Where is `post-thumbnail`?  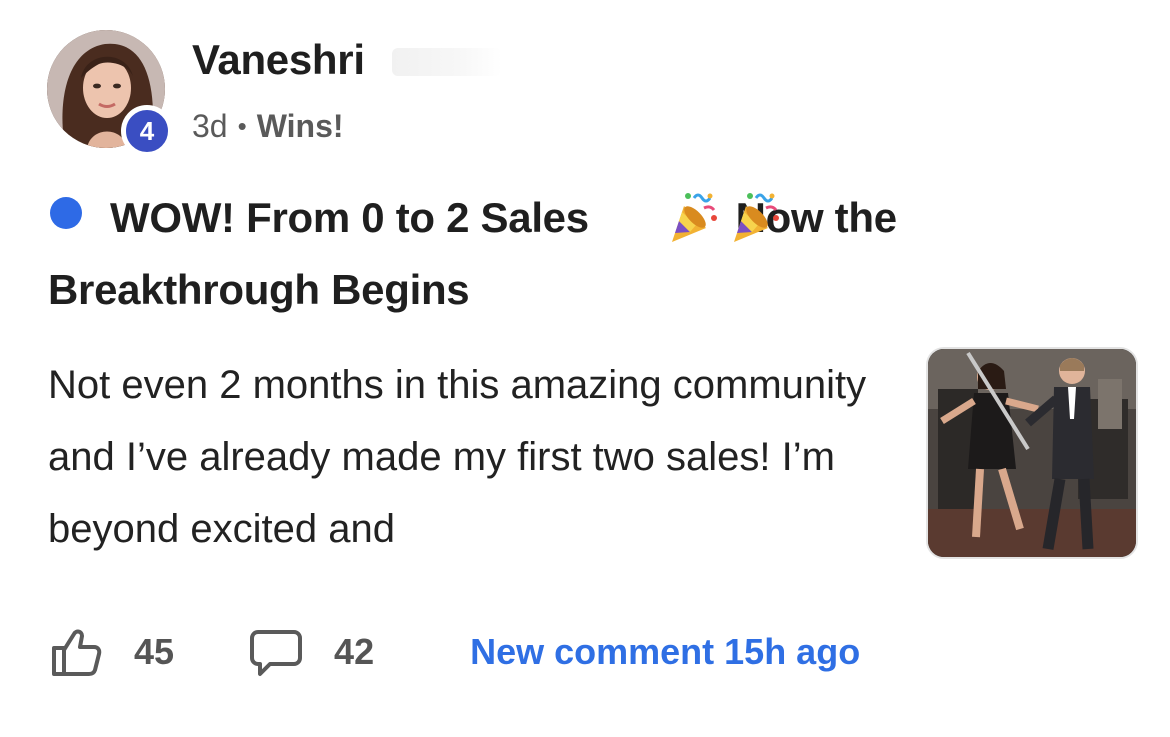 post-thumbnail is located at coordinates (1032, 453).